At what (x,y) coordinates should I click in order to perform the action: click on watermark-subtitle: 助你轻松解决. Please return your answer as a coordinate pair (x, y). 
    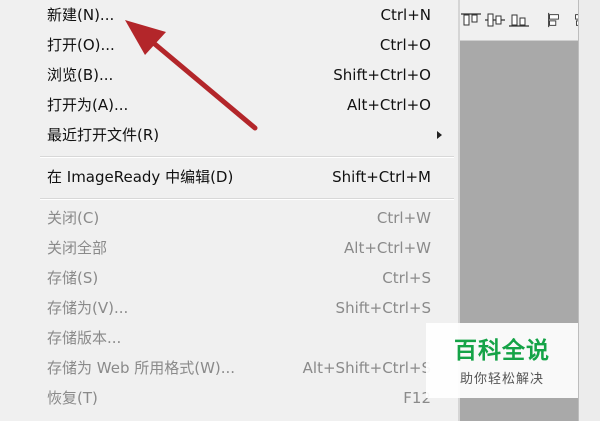
    Looking at the image, I should click on (501, 379).